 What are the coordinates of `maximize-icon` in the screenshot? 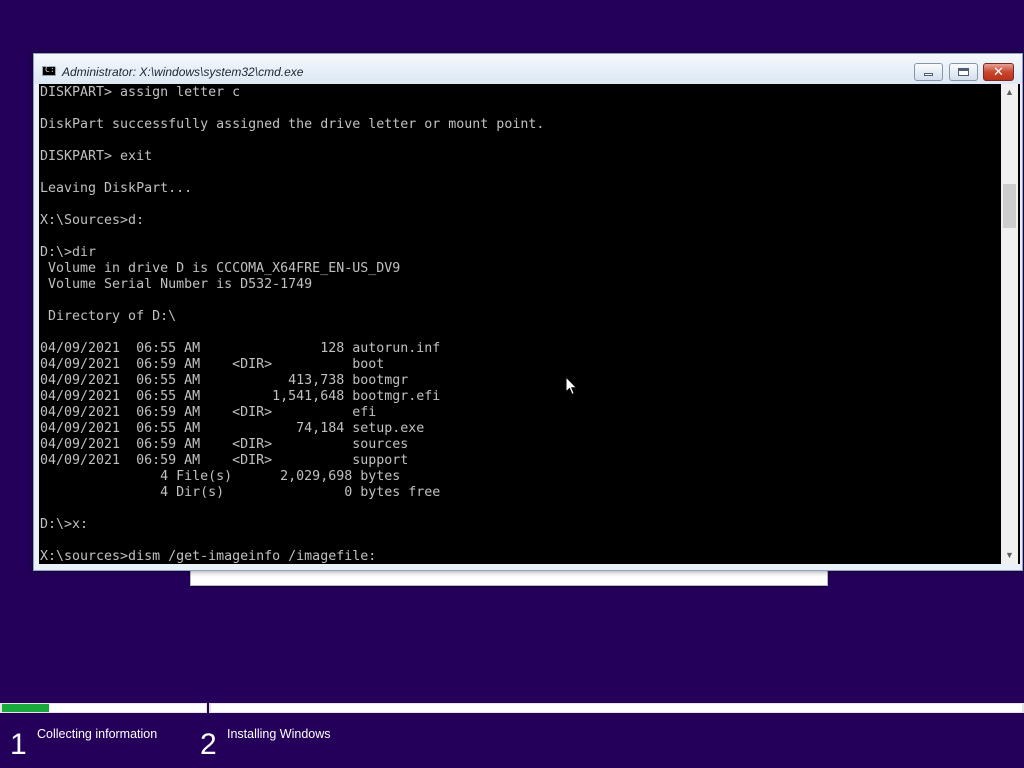 It's located at (963, 72).